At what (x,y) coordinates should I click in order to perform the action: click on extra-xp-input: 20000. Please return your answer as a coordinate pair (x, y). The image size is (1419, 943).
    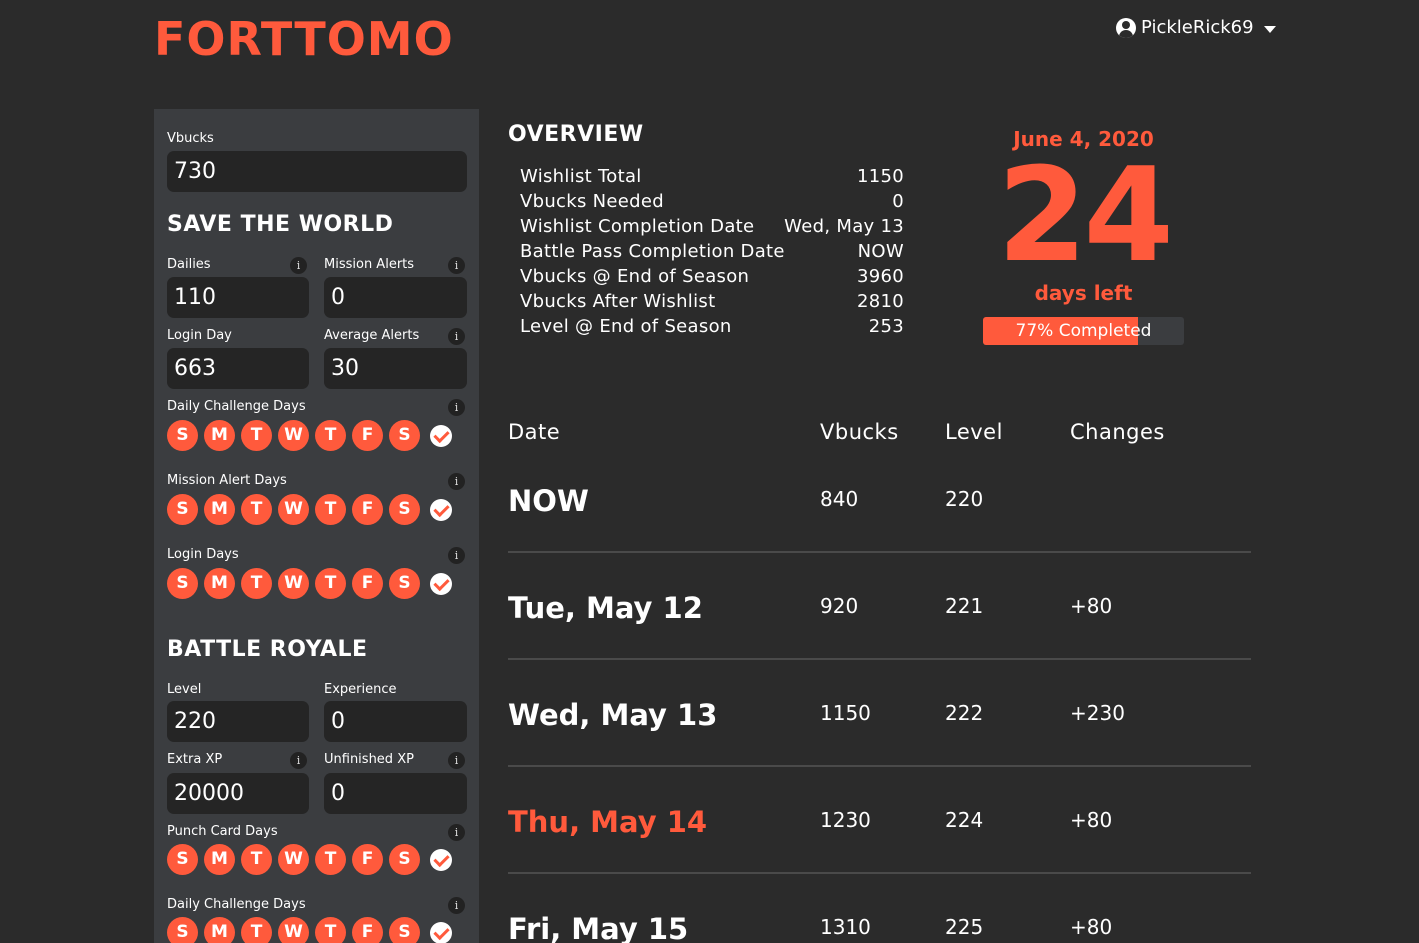
    Looking at the image, I should click on (238, 793).